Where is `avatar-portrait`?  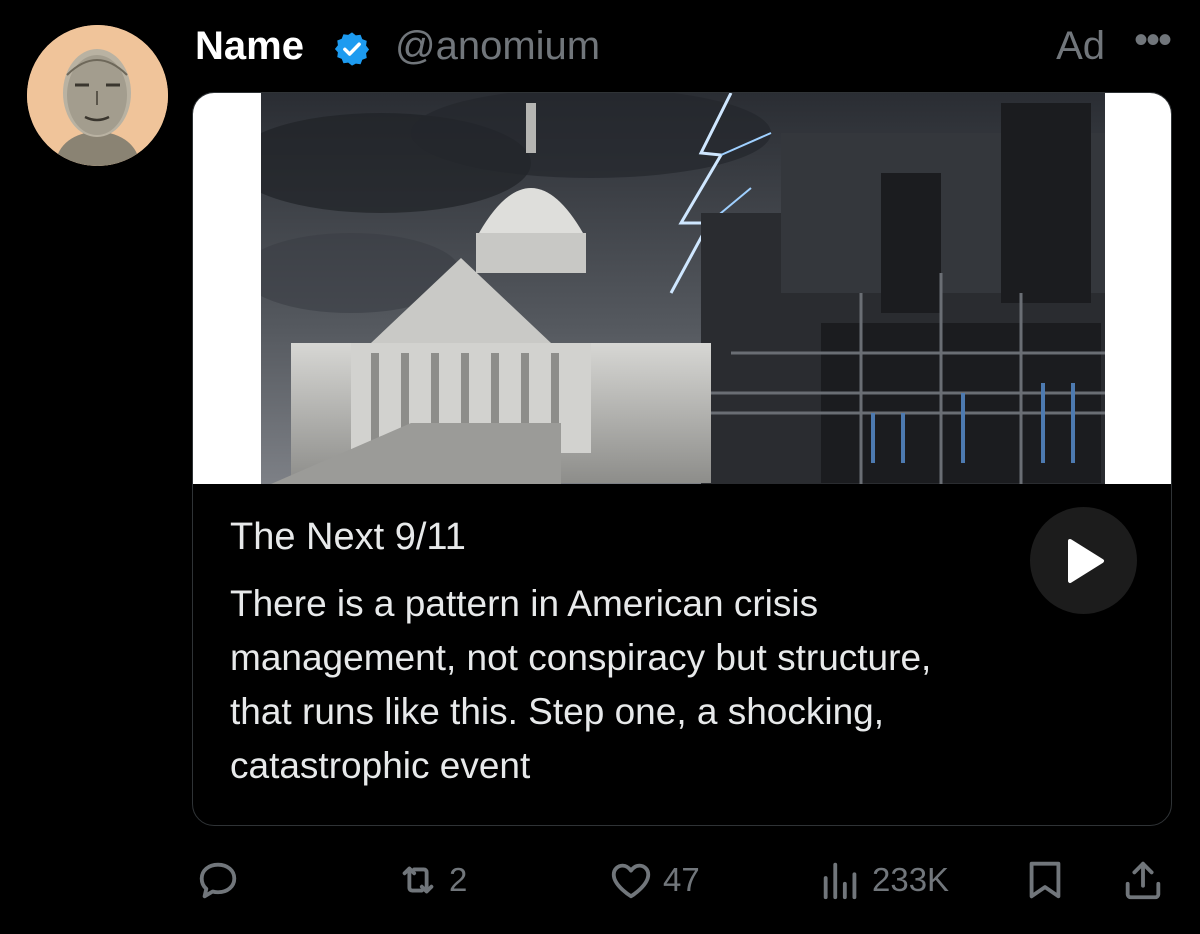
avatar-portrait is located at coordinates (97, 95).